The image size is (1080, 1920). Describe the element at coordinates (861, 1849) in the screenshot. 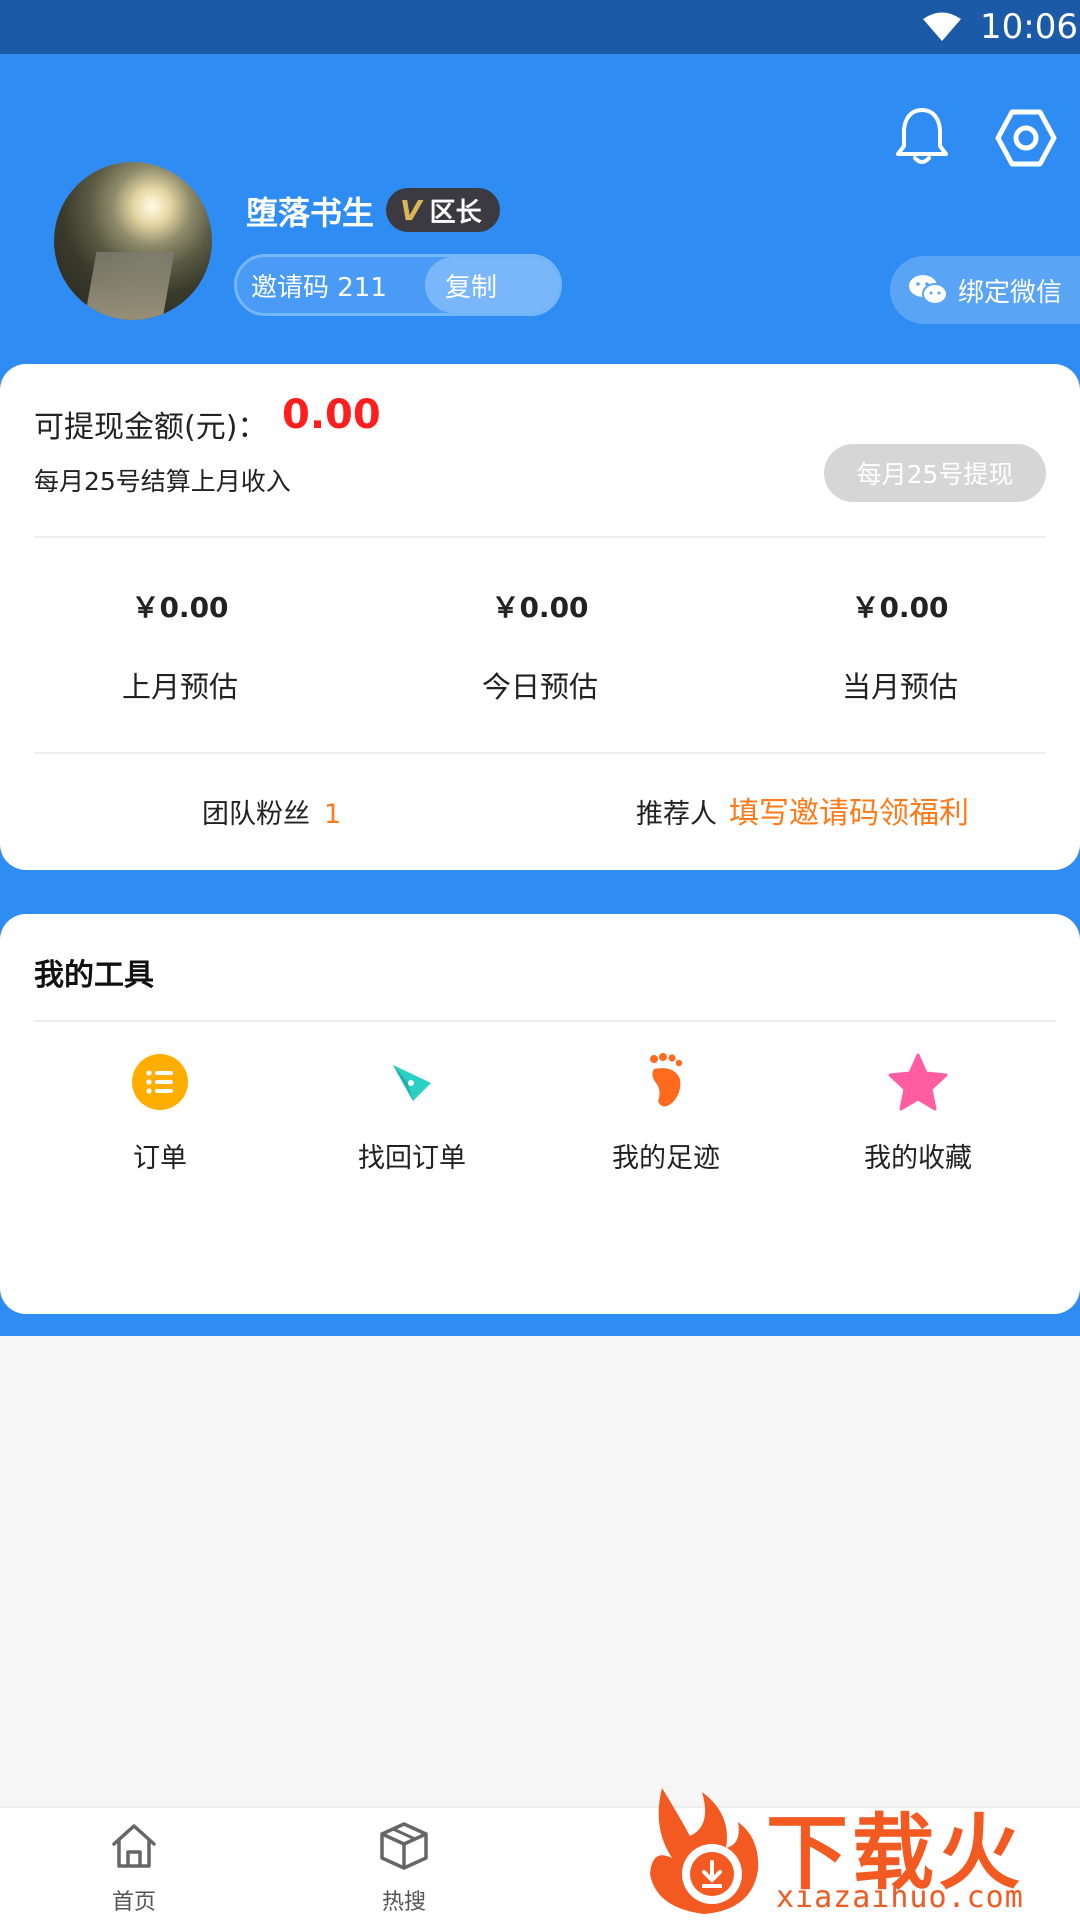

I see `watermark-logo: 下载火 xiazaihuo.com` at that location.